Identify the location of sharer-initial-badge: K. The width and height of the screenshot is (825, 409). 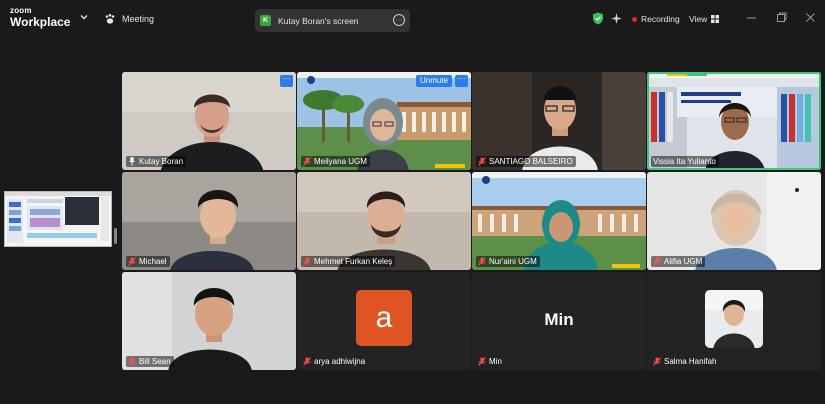
(265, 20).